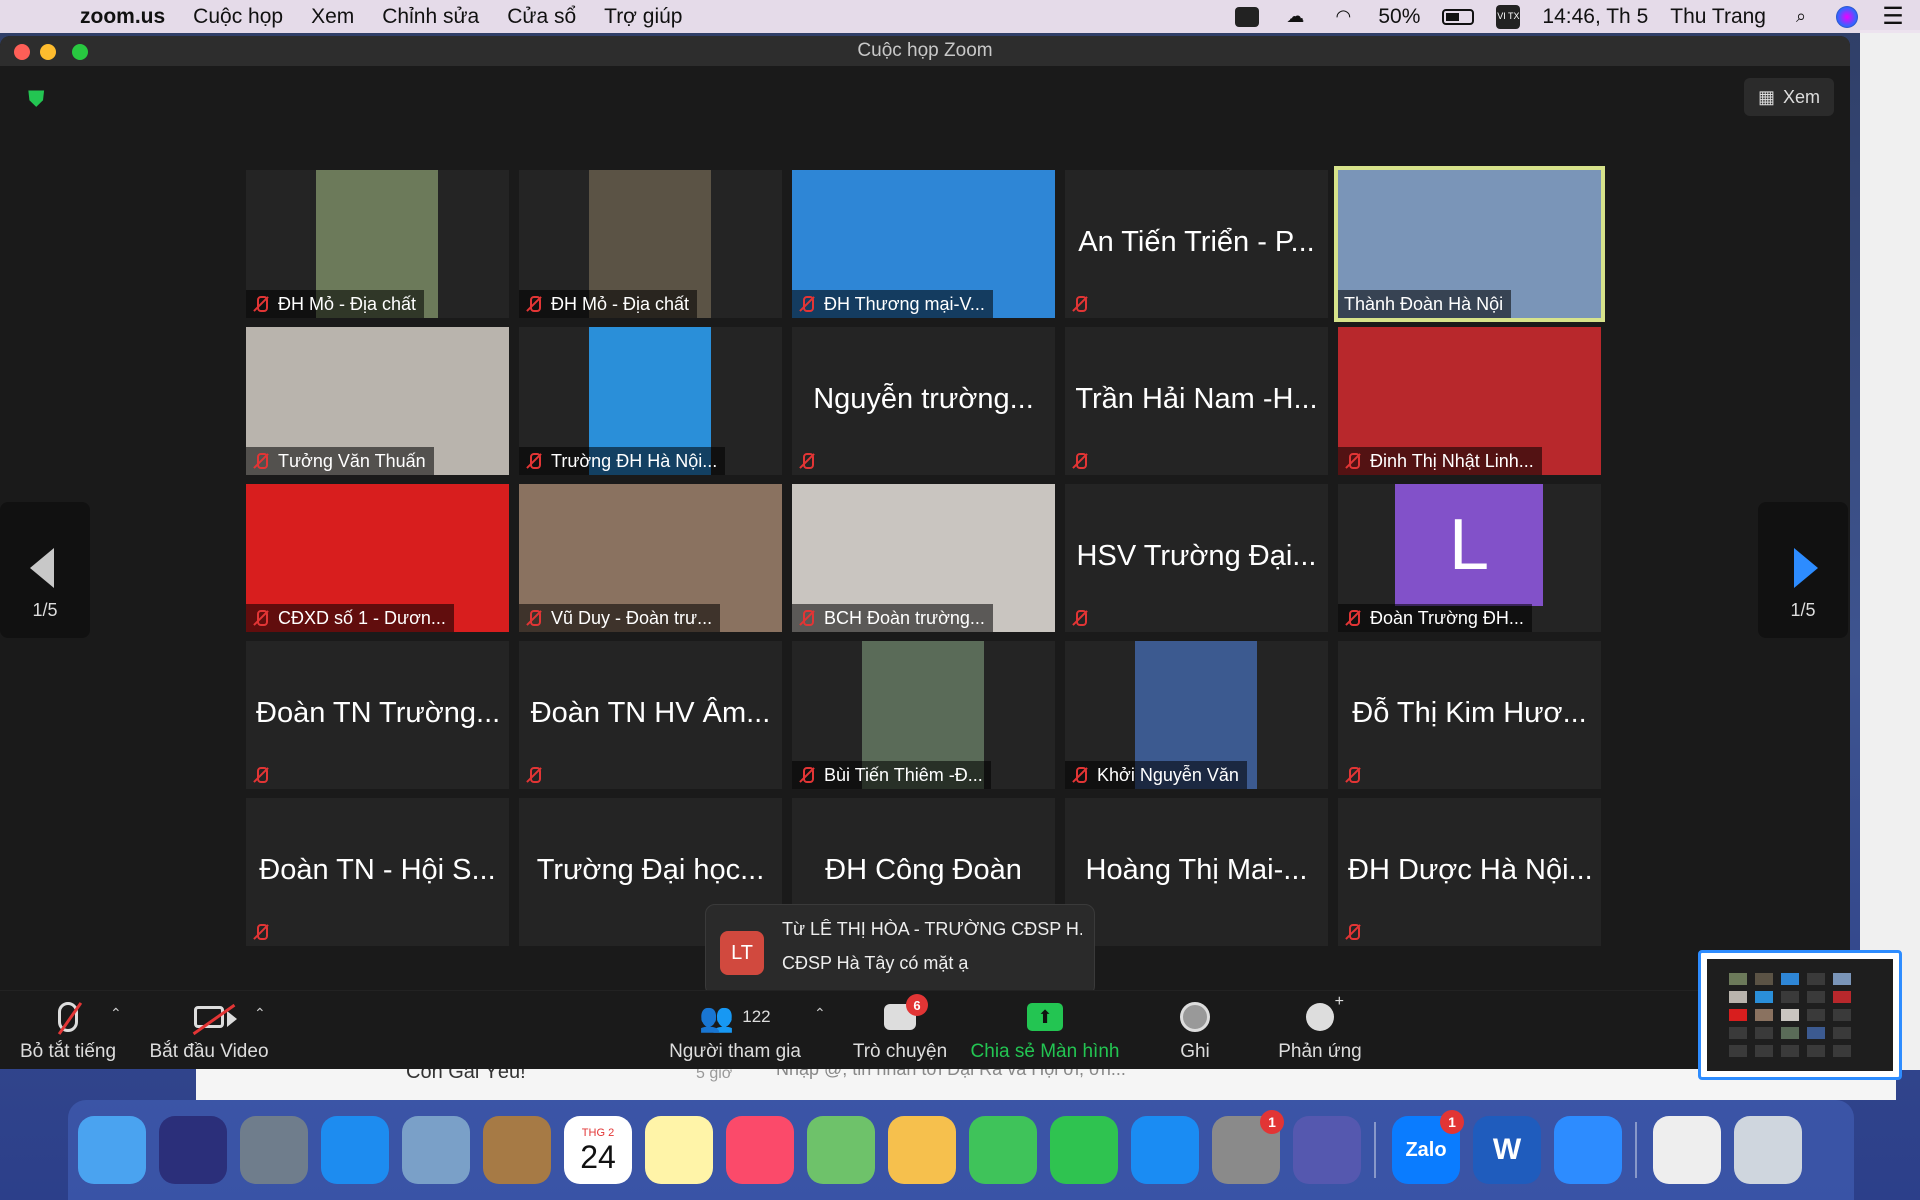  What do you see at coordinates (1595, 17) in the screenshot?
I see `clock: 14:46, Th 5` at bounding box center [1595, 17].